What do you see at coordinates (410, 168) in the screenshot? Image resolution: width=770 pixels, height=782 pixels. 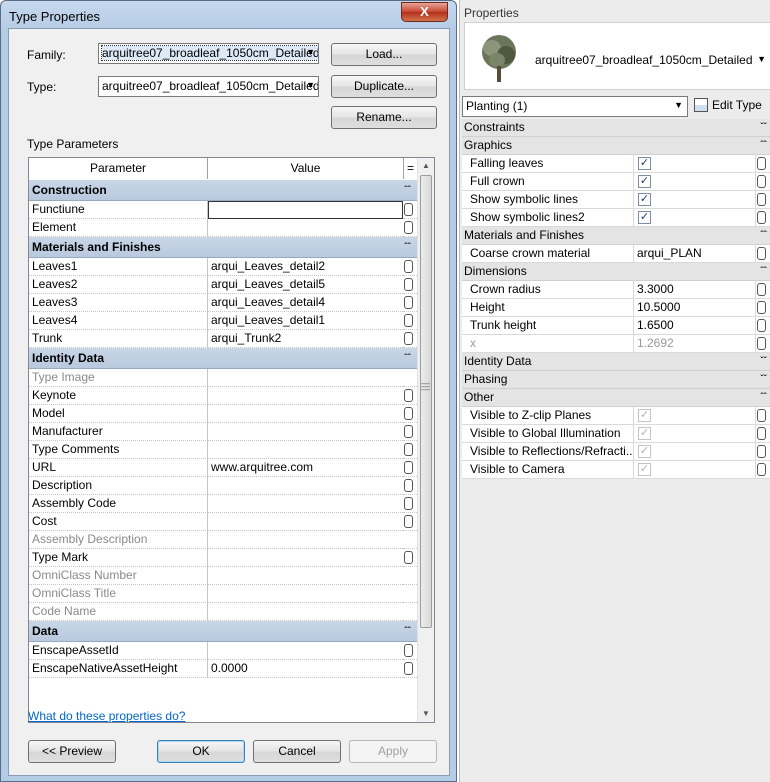 I see `col-header-sort: =` at bounding box center [410, 168].